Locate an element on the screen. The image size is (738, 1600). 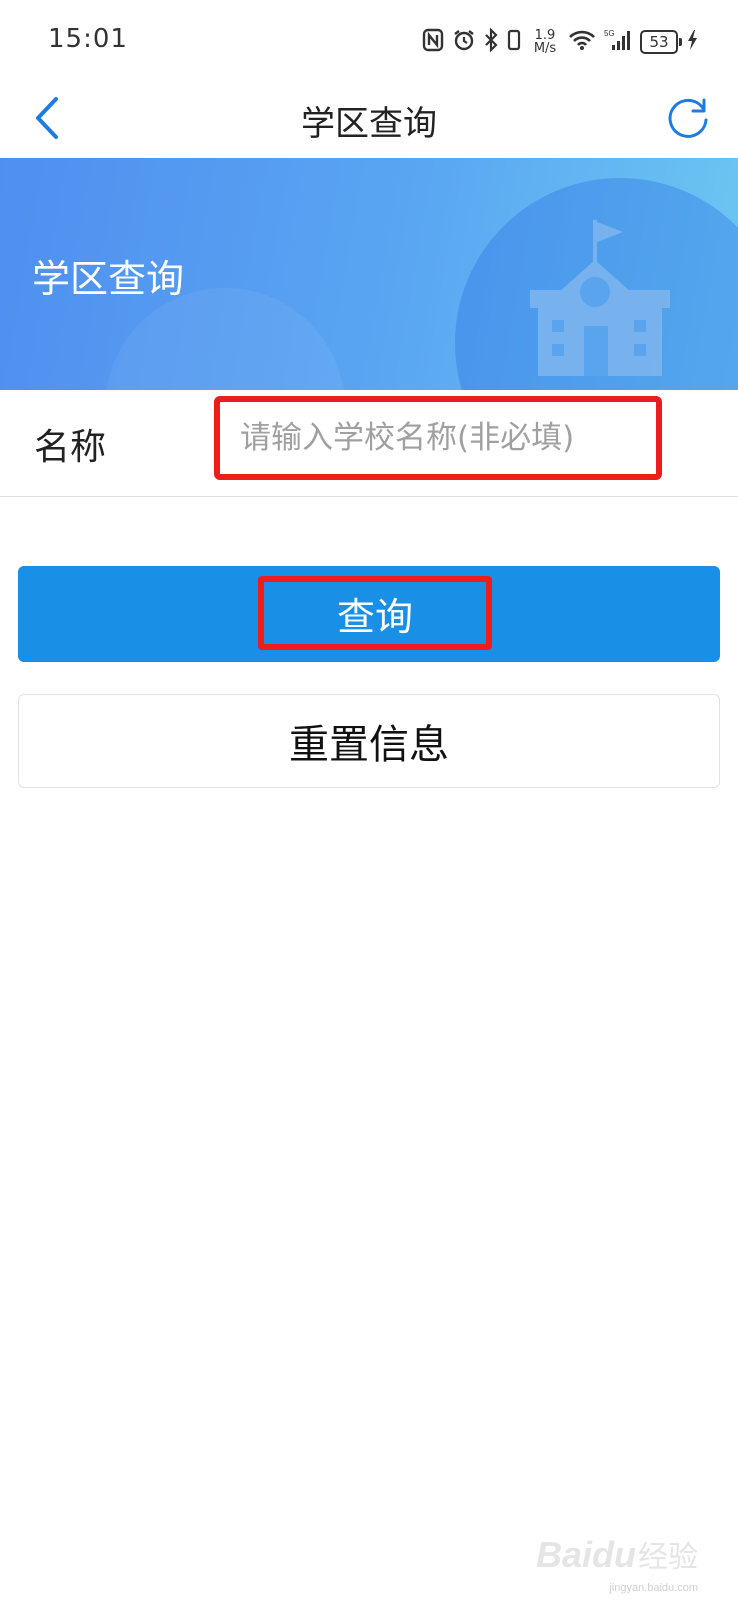
name-field-row: 名称 is located at coordinates (369, 443).